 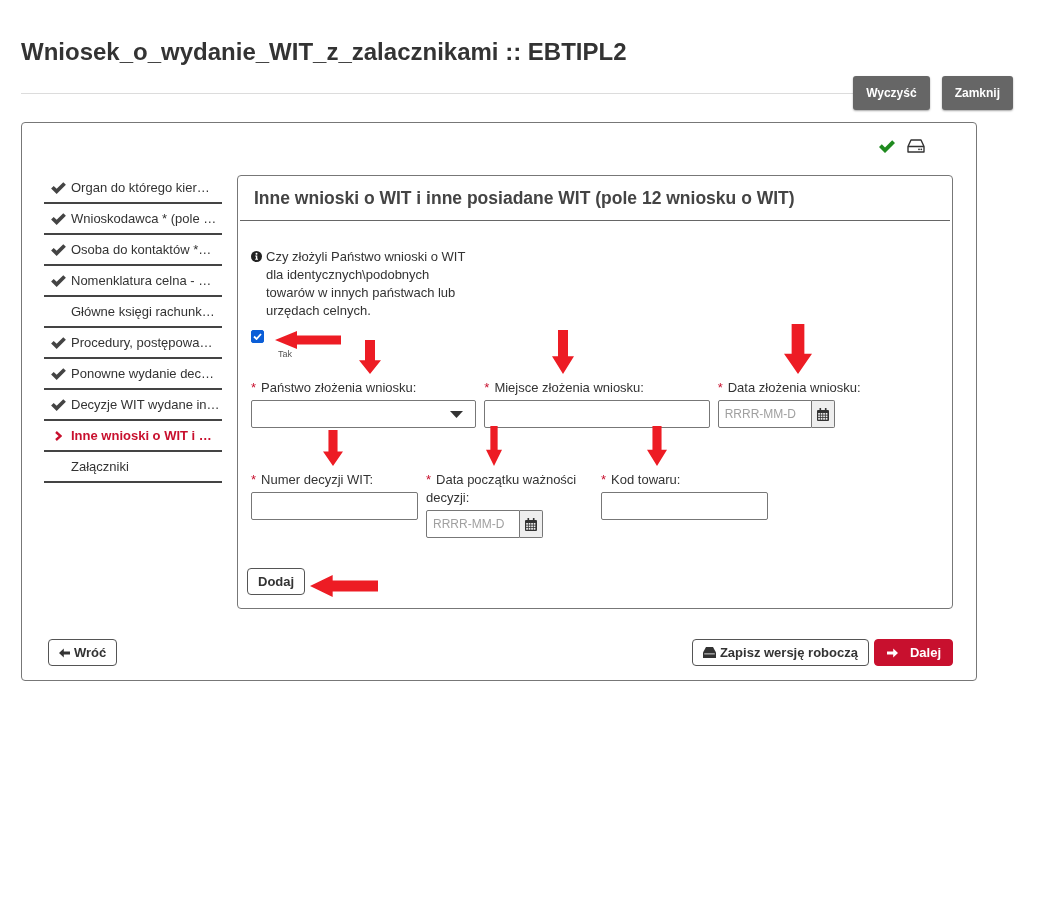 What do you see at coordinates (891, 93) in the screenshot?
I see `clear-button: Wyczyść` at bounding box center [891, 93].